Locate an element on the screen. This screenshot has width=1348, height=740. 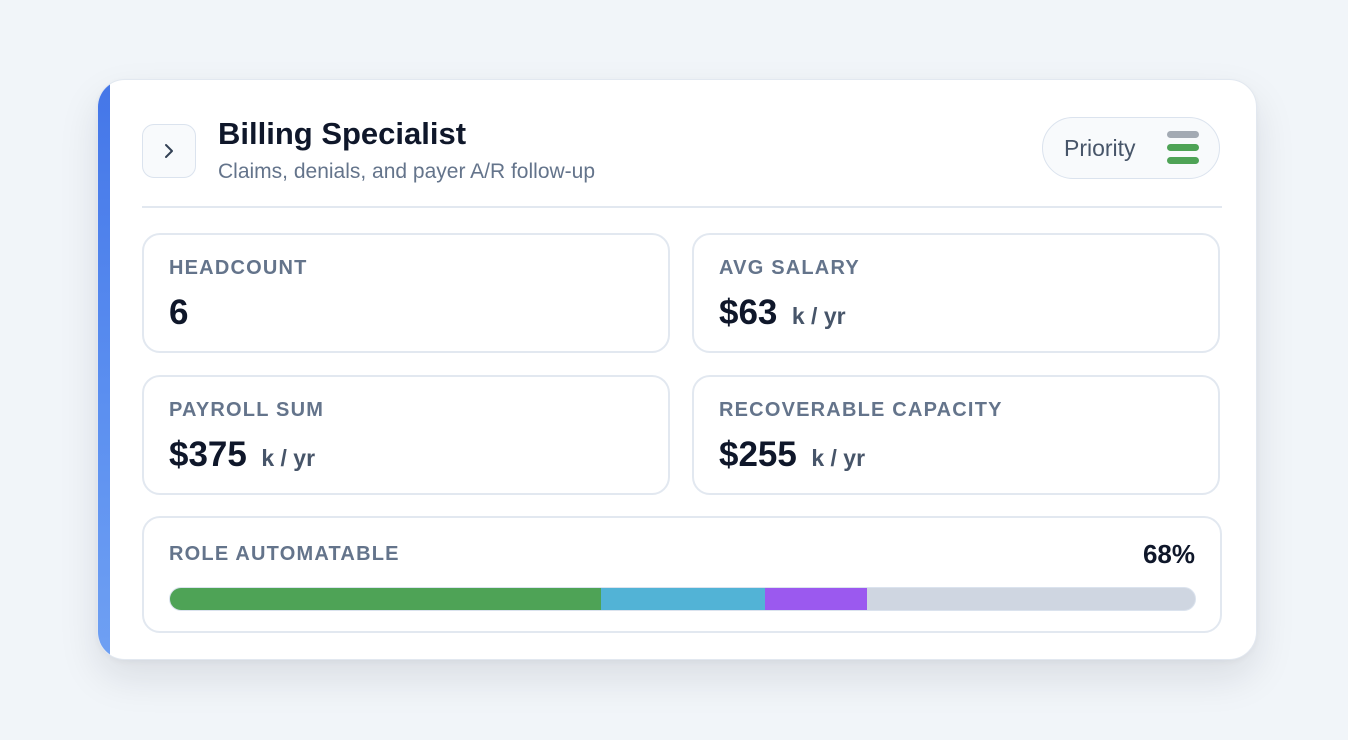
priority-badge: Priority is located at coordinates (1131, 148).